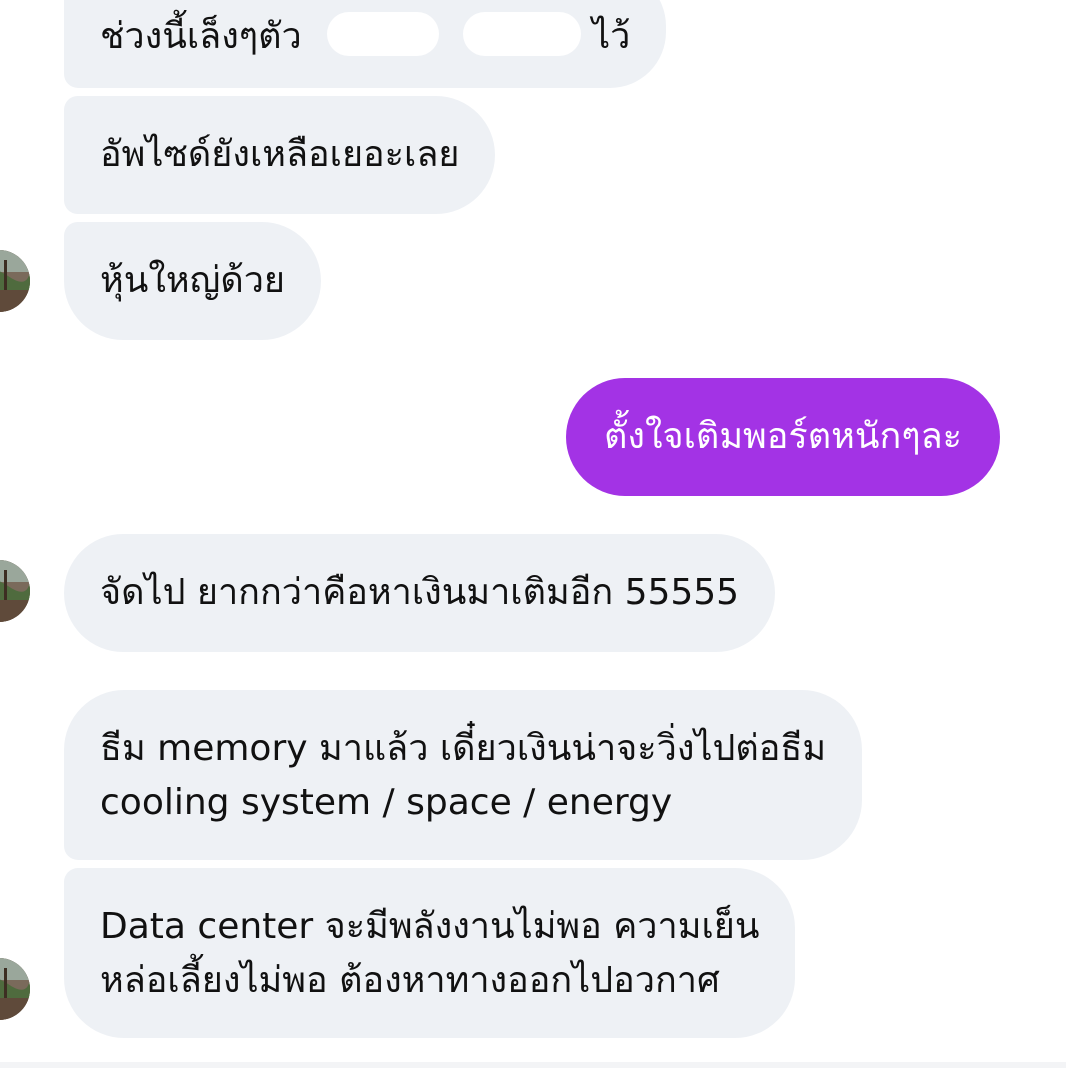 Image resolution: width=1066 pixels, height=1068 pixels. What do you see at coordinates (533, 1065) in the screenshot?
I see `divider` at bounding box center [533, 1065].